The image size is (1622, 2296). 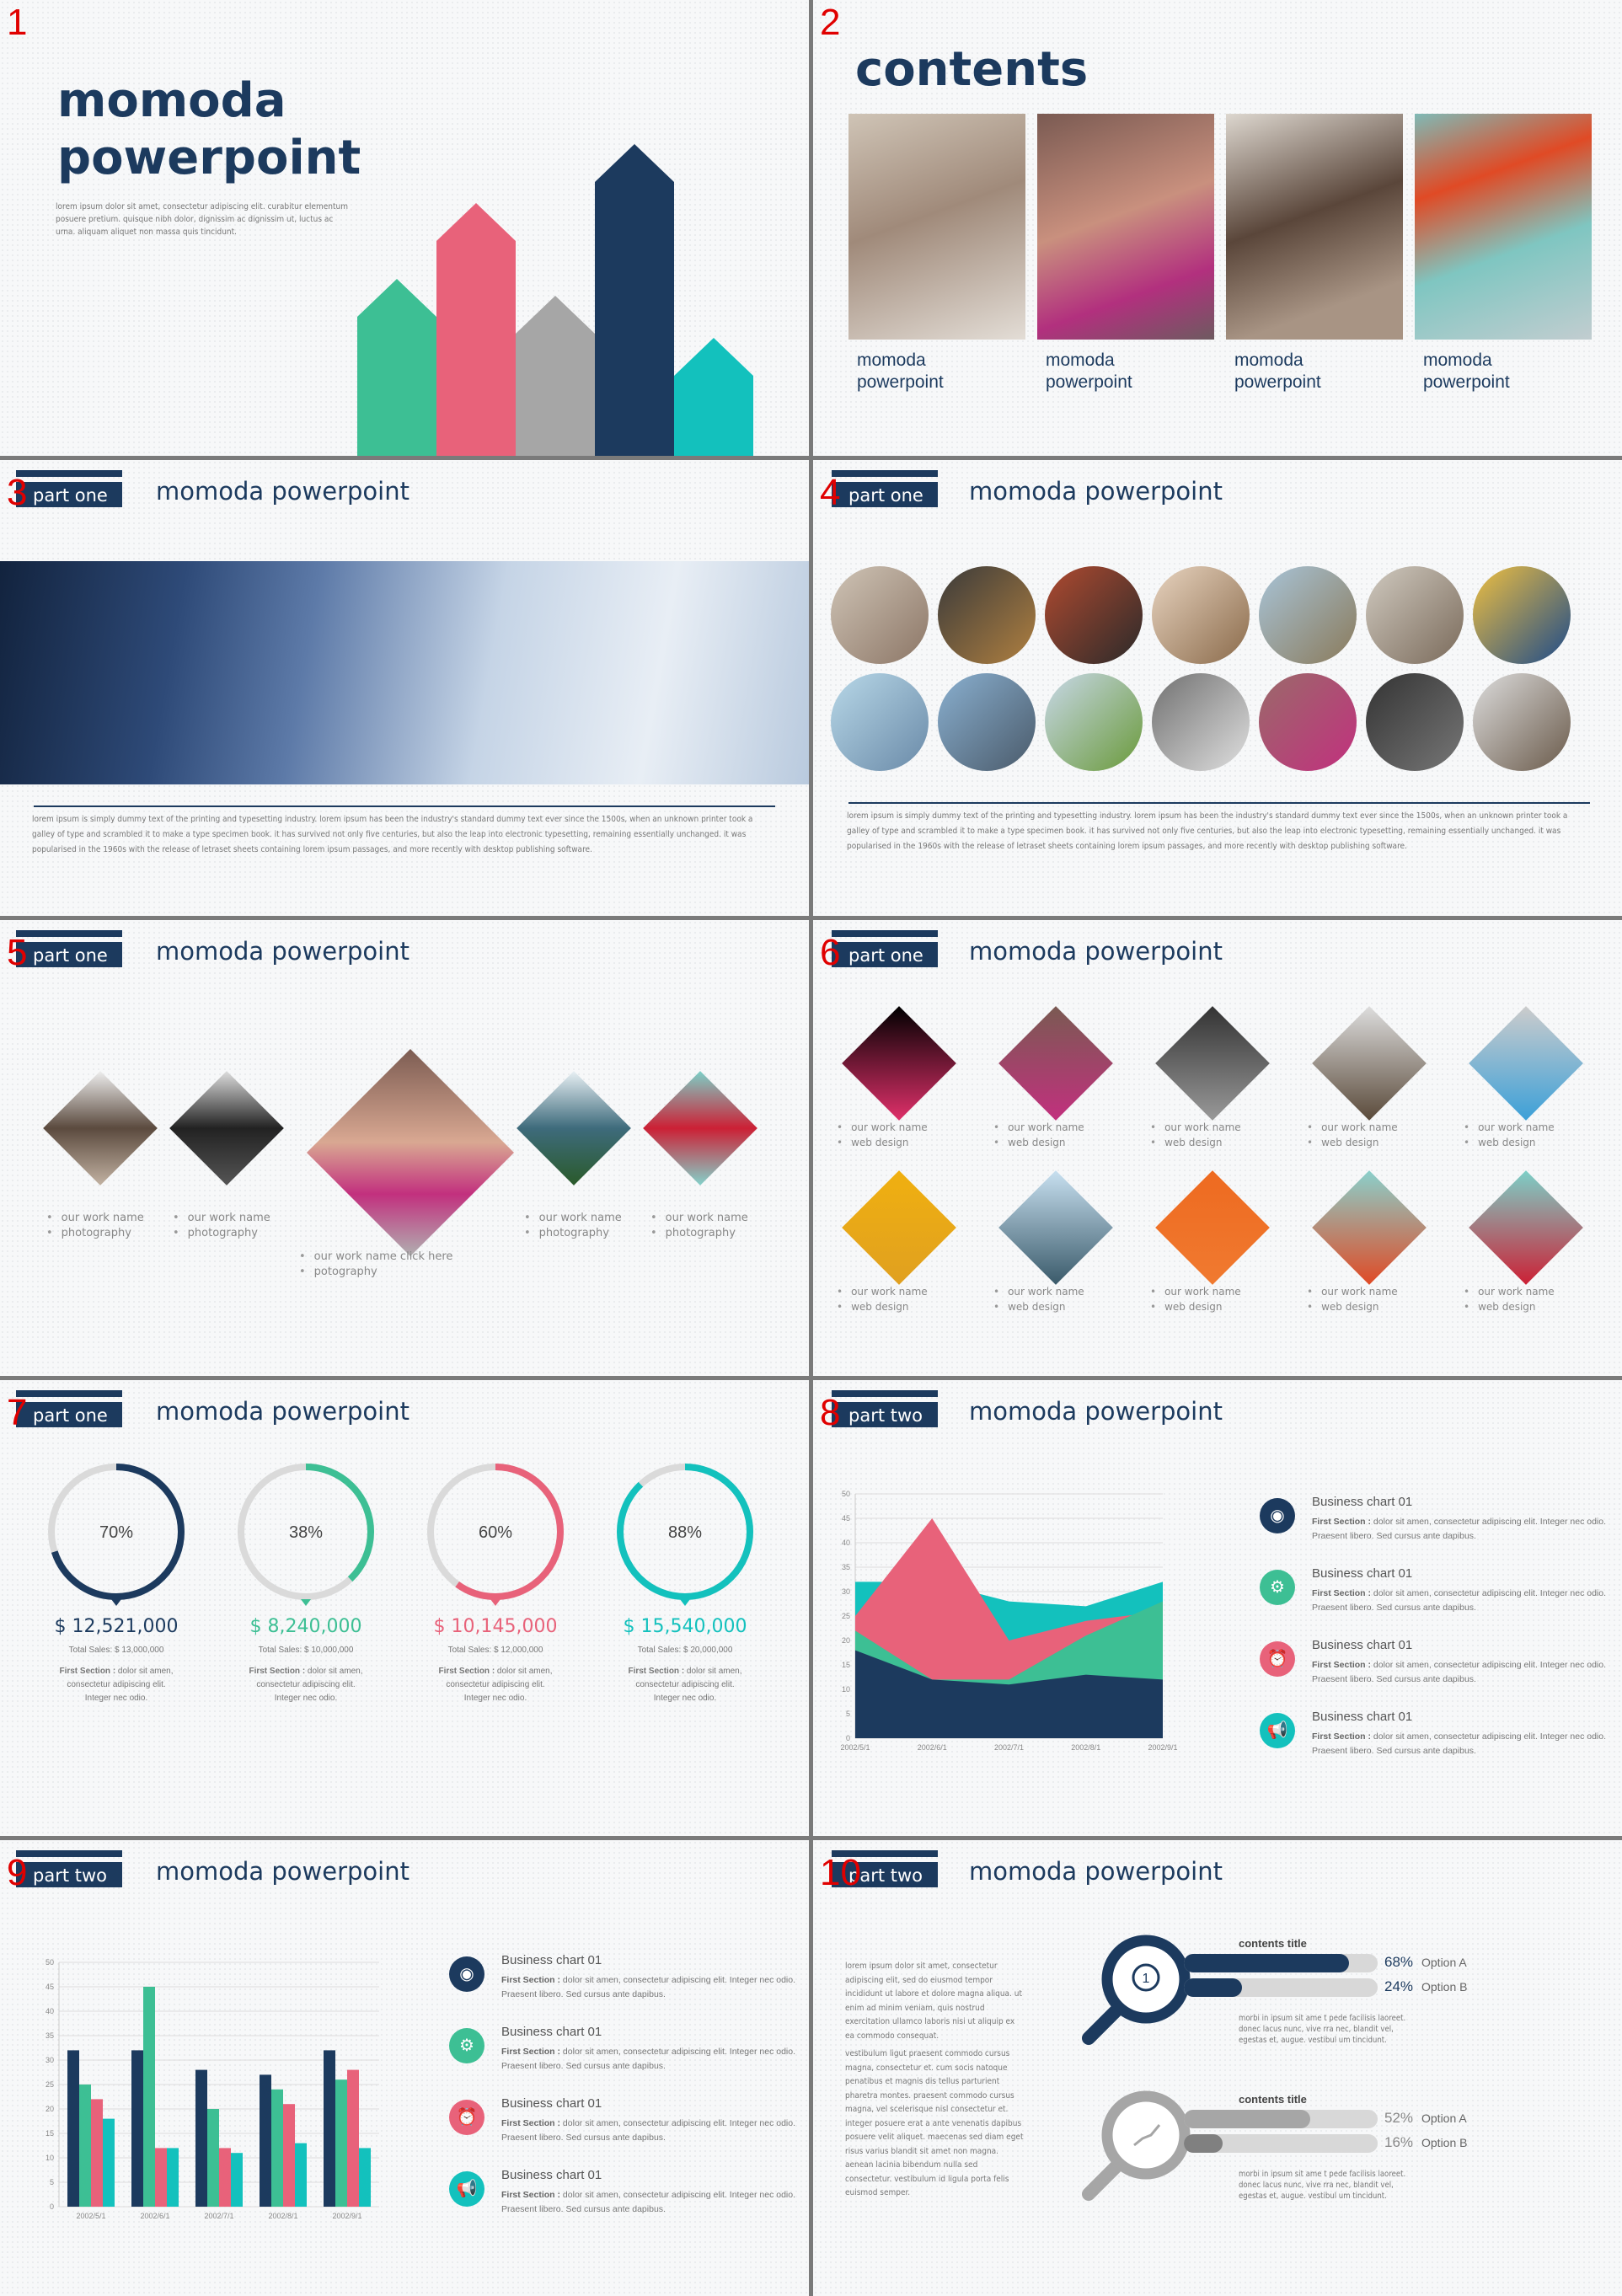 What do you see at coordinates (1466, 371) in the screenshot?
I see `contents-caption-4: momoda powerpoint` at bounding box center [1466, 371].